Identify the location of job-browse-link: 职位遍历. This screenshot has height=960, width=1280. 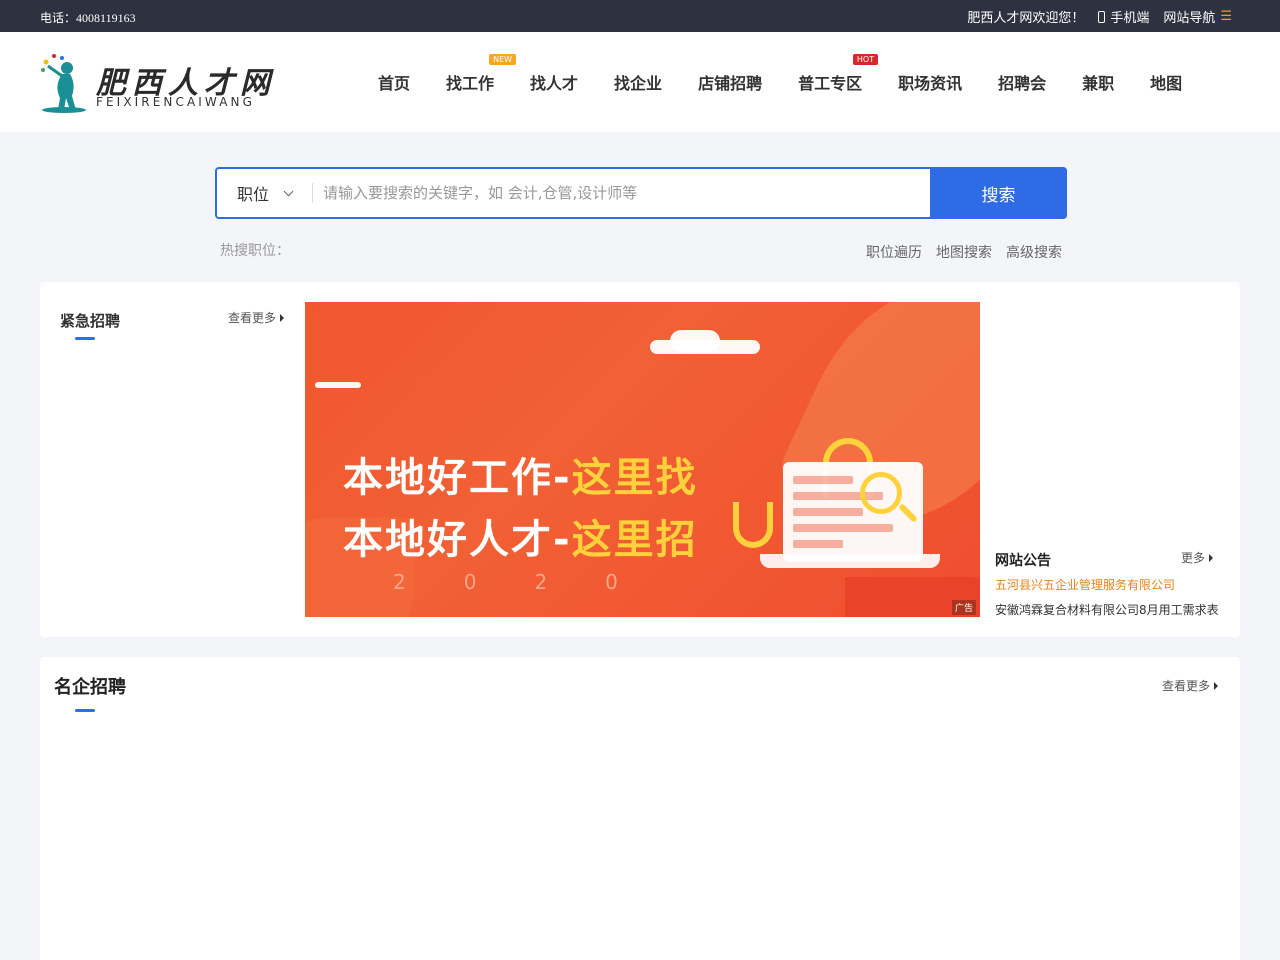
(894, 252).